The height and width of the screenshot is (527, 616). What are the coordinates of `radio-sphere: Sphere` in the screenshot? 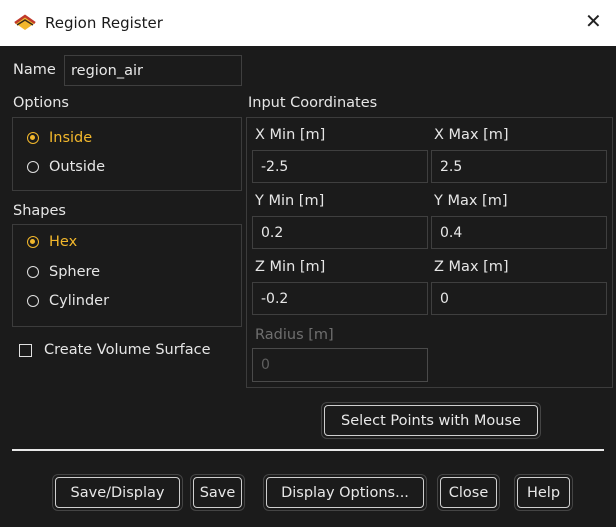 It's located at (63, 272).